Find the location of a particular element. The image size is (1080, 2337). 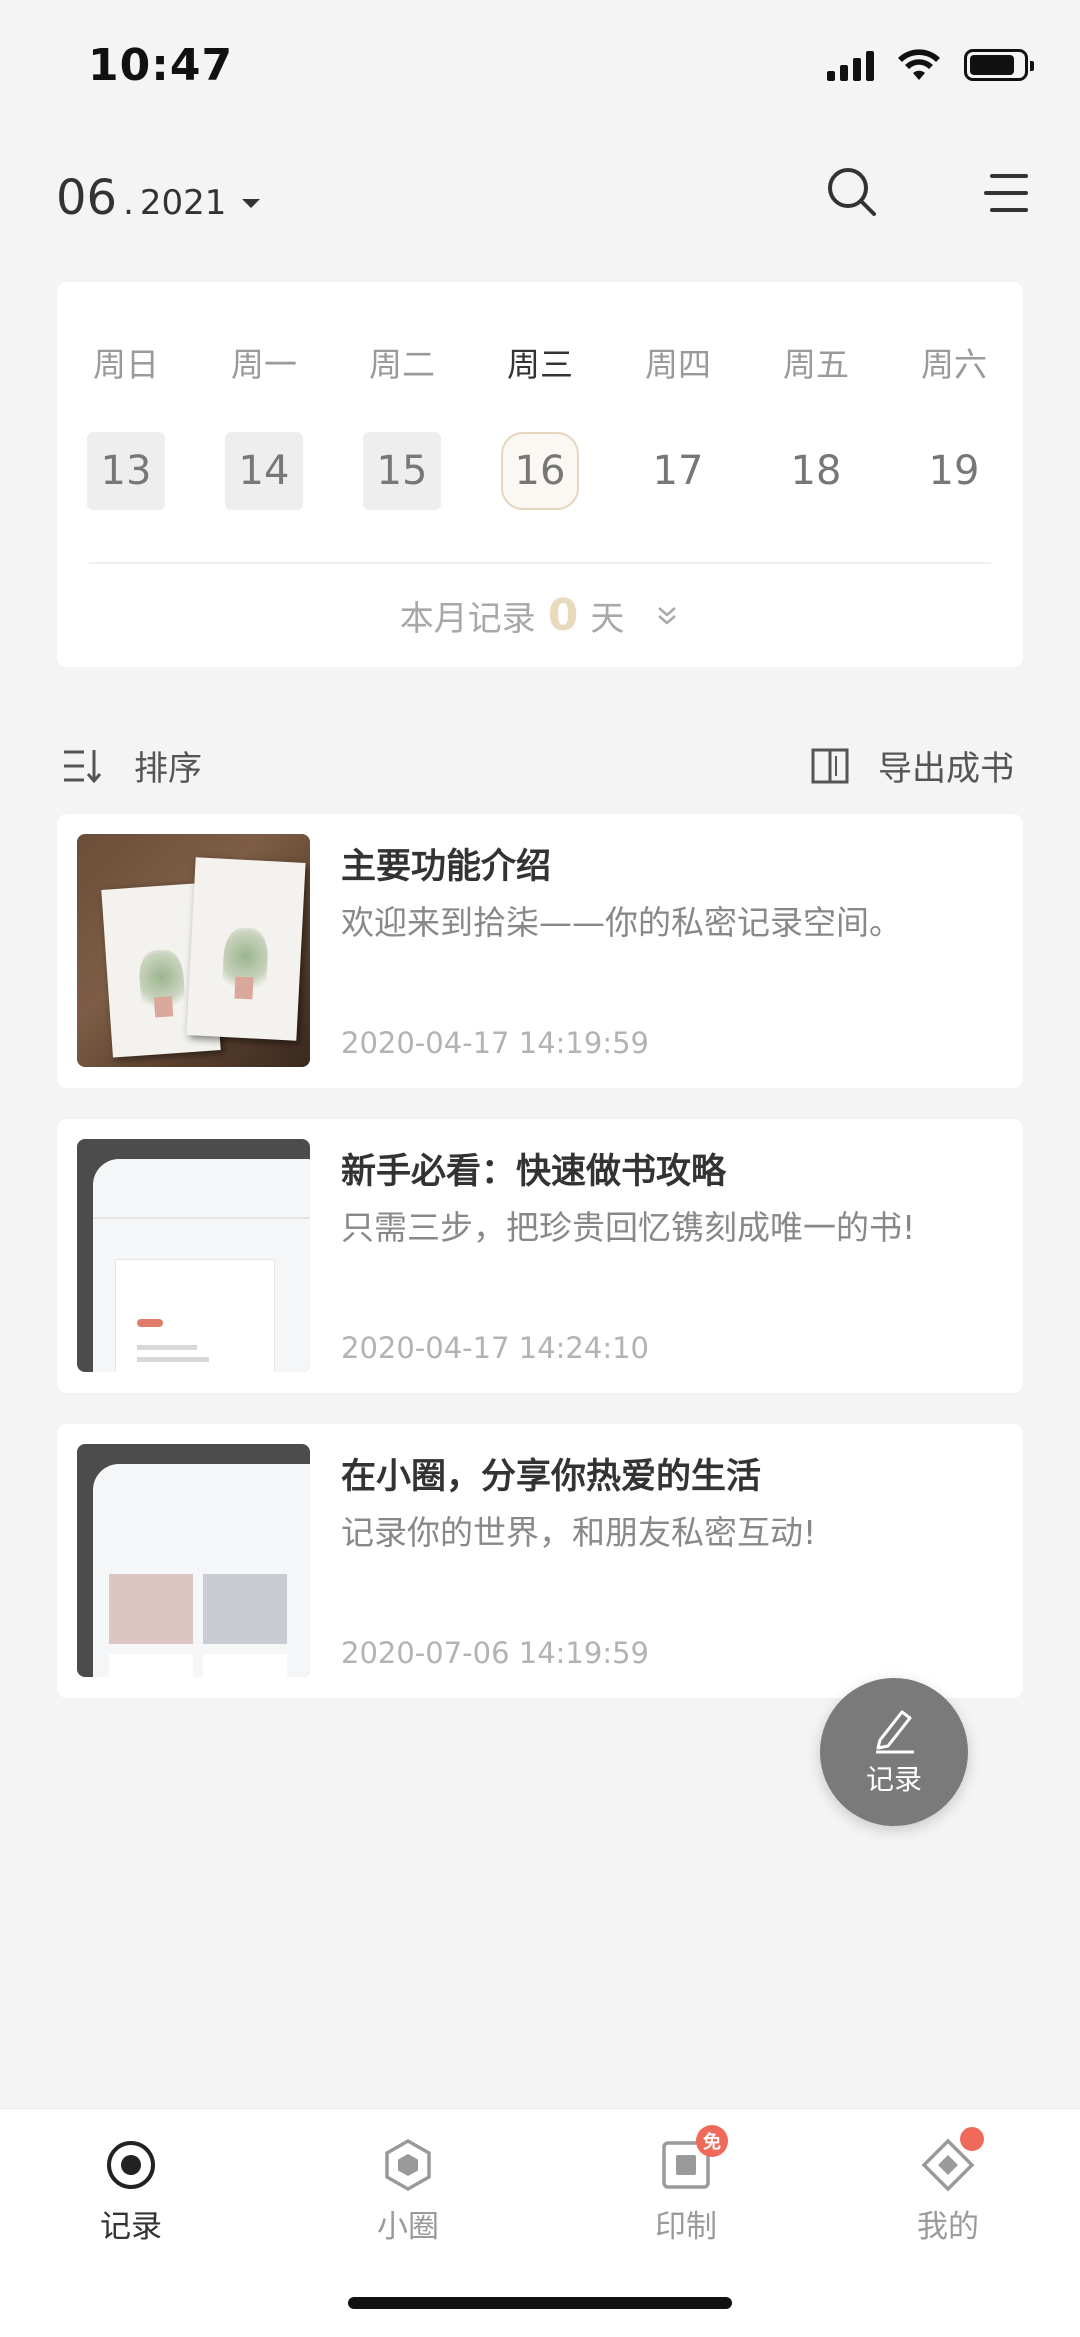

date-cell: 17 is located at coordinates (678, 471).